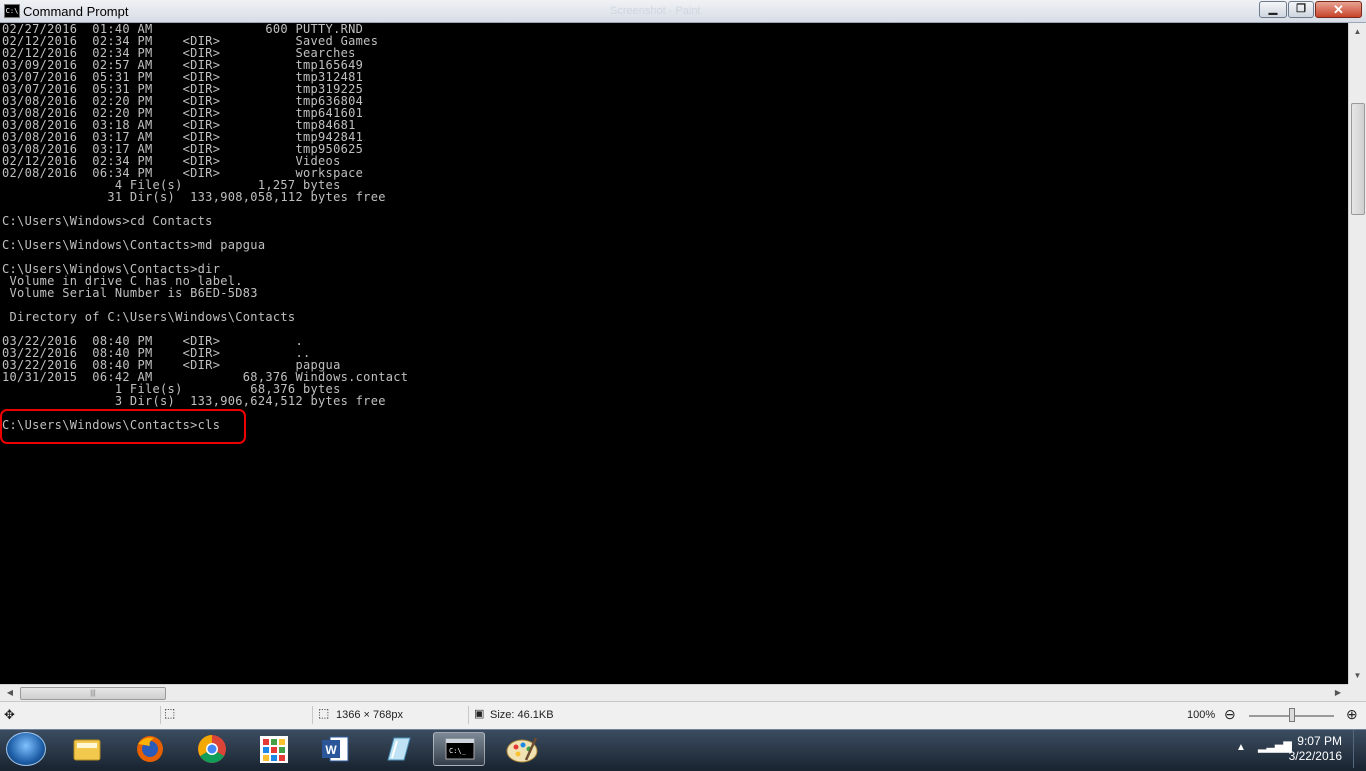 This screenshot has width=1366, height=771. Describe the element at coordinates (12, 11) in the screenshot. I see `cmd-app-icon: C:\` at that location.